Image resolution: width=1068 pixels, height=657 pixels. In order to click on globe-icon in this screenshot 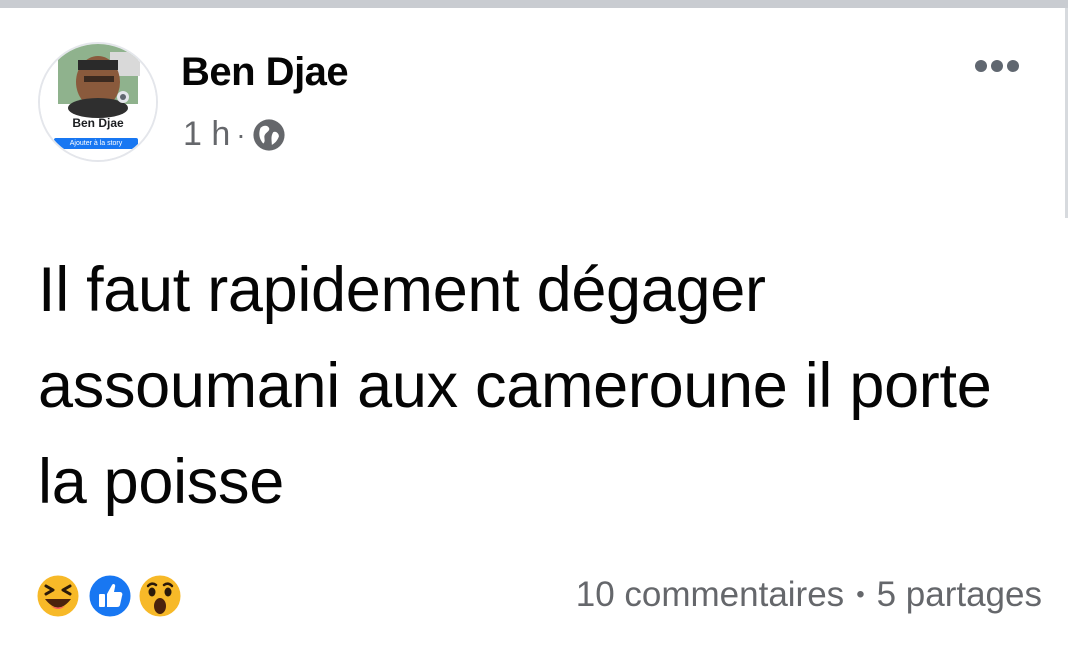, I will do `click(269, 134)`.